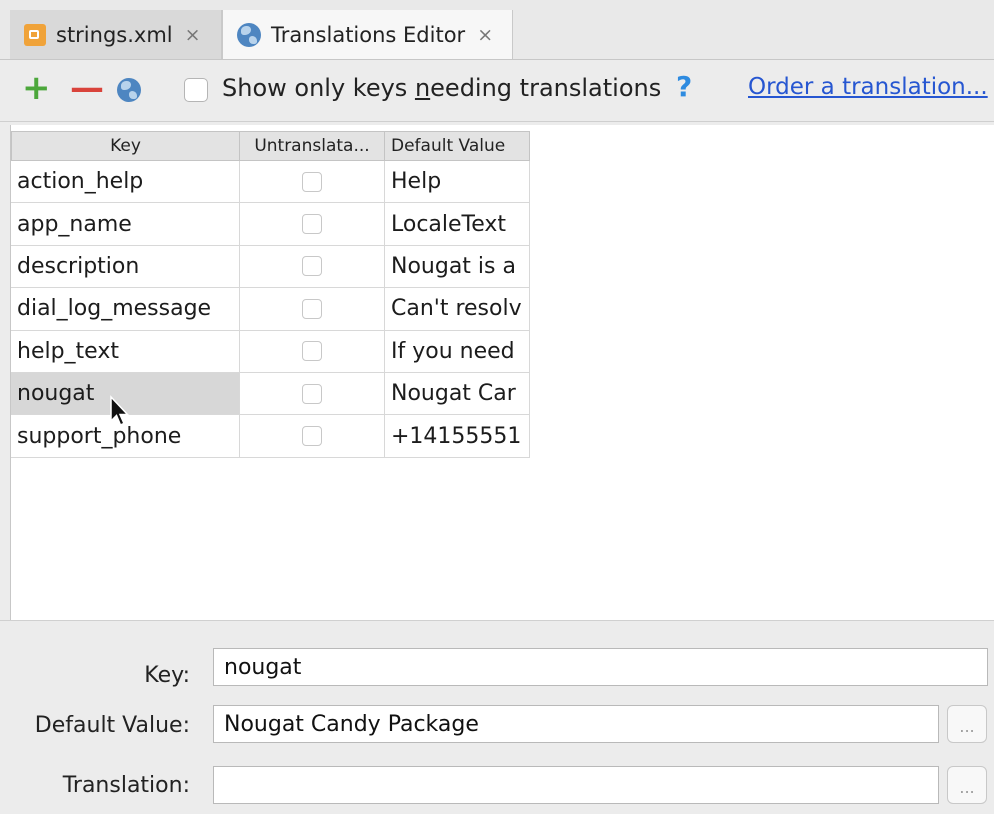  Describe the element at coordinates (125, 267) in the screenshot. I see `key-cell: description` at that location.